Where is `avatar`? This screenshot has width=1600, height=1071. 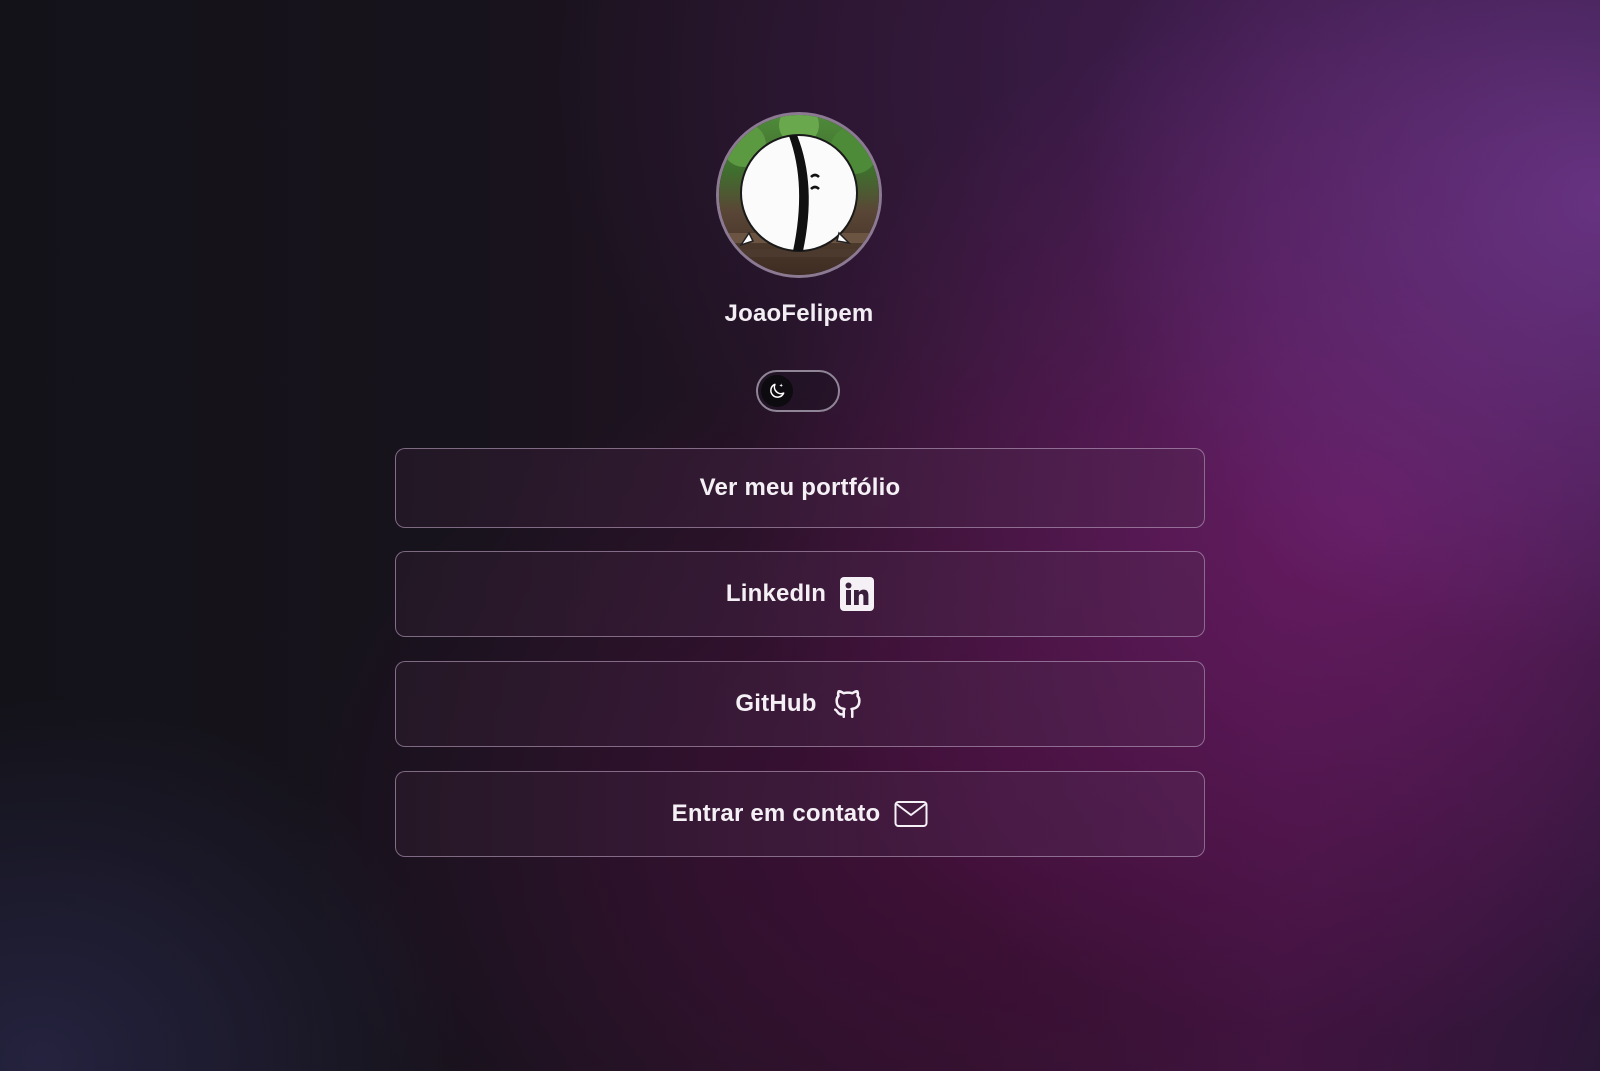 avatar is located at coordinates (799, 195).